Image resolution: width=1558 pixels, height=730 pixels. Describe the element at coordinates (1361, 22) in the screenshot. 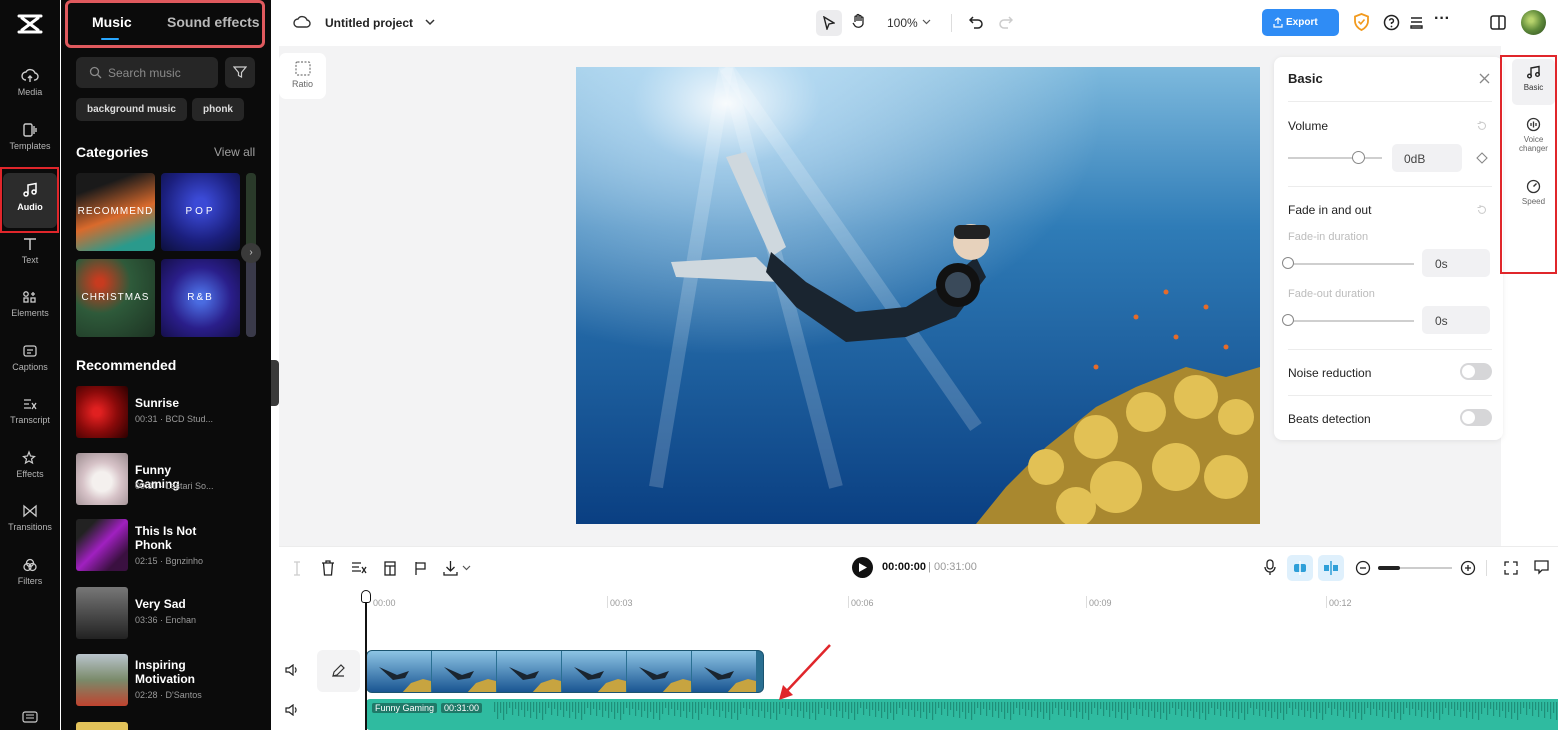

I see `shield-icon` at that location.